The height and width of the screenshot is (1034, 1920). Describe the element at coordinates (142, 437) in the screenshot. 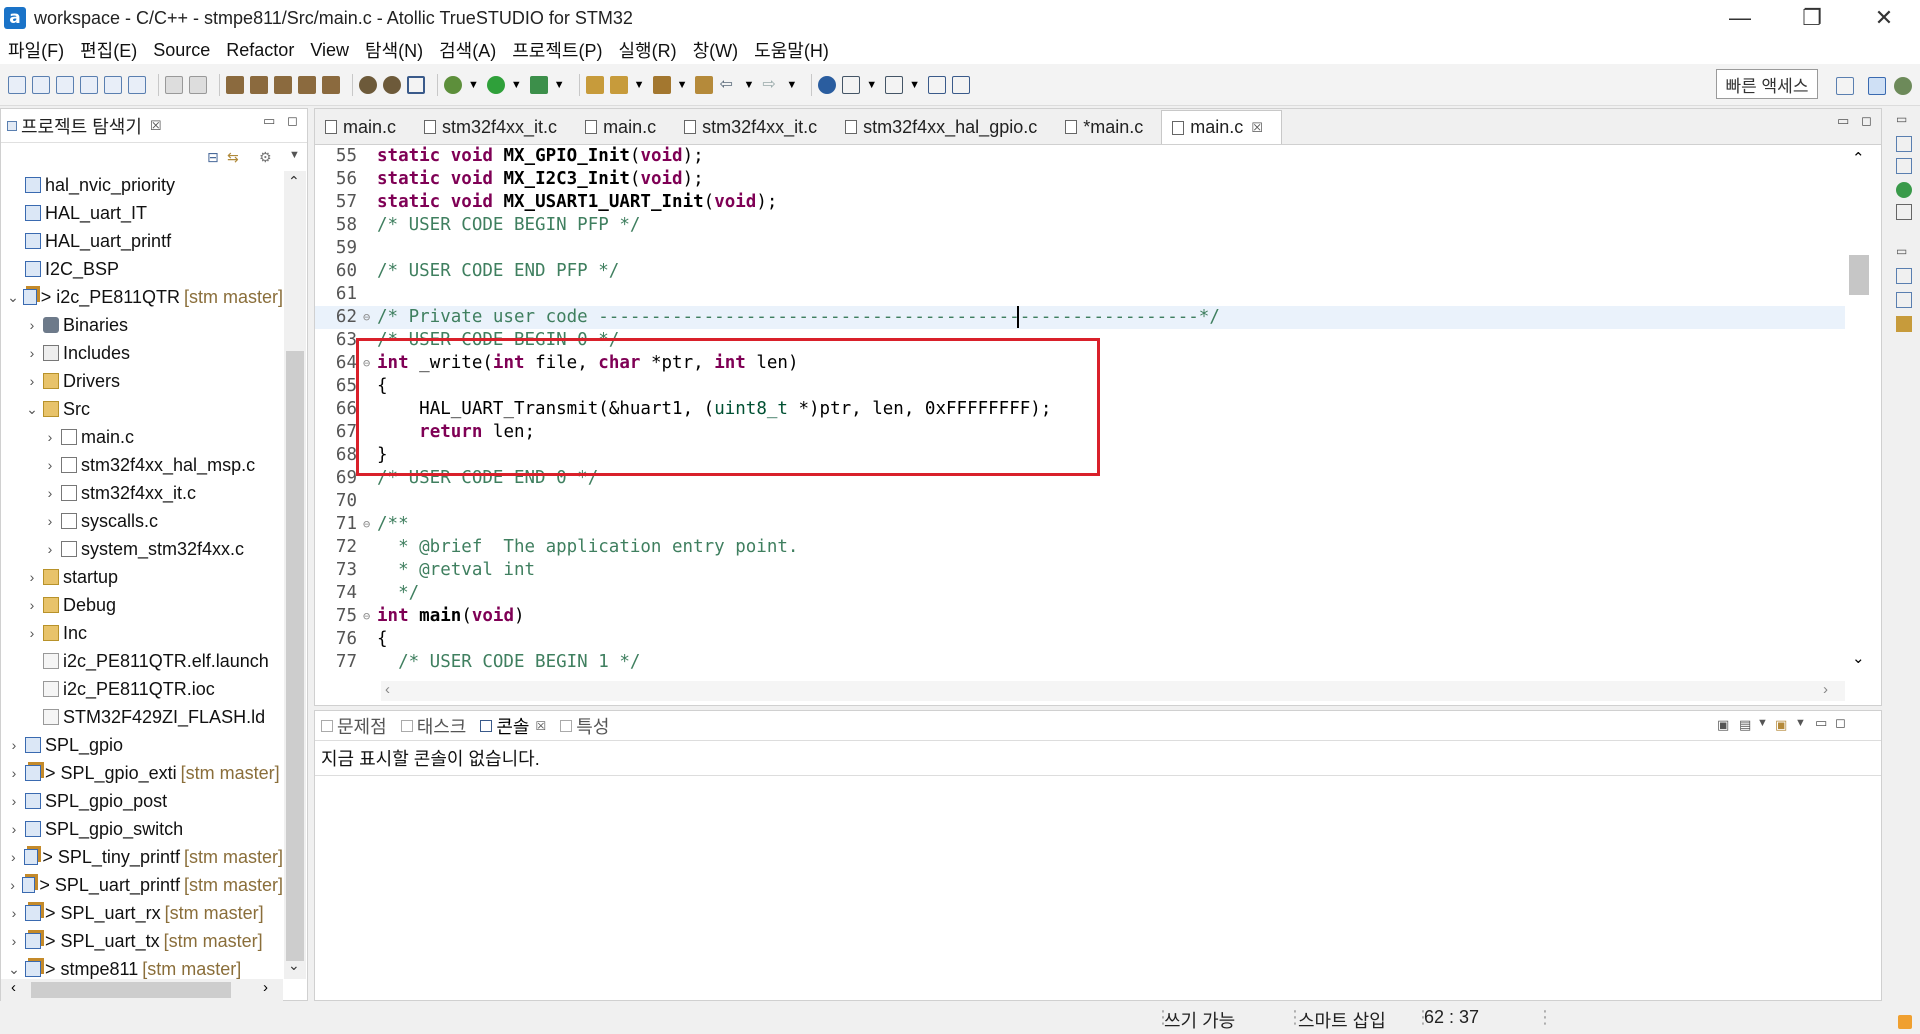

I see `tree-item: › main.c` at that location.